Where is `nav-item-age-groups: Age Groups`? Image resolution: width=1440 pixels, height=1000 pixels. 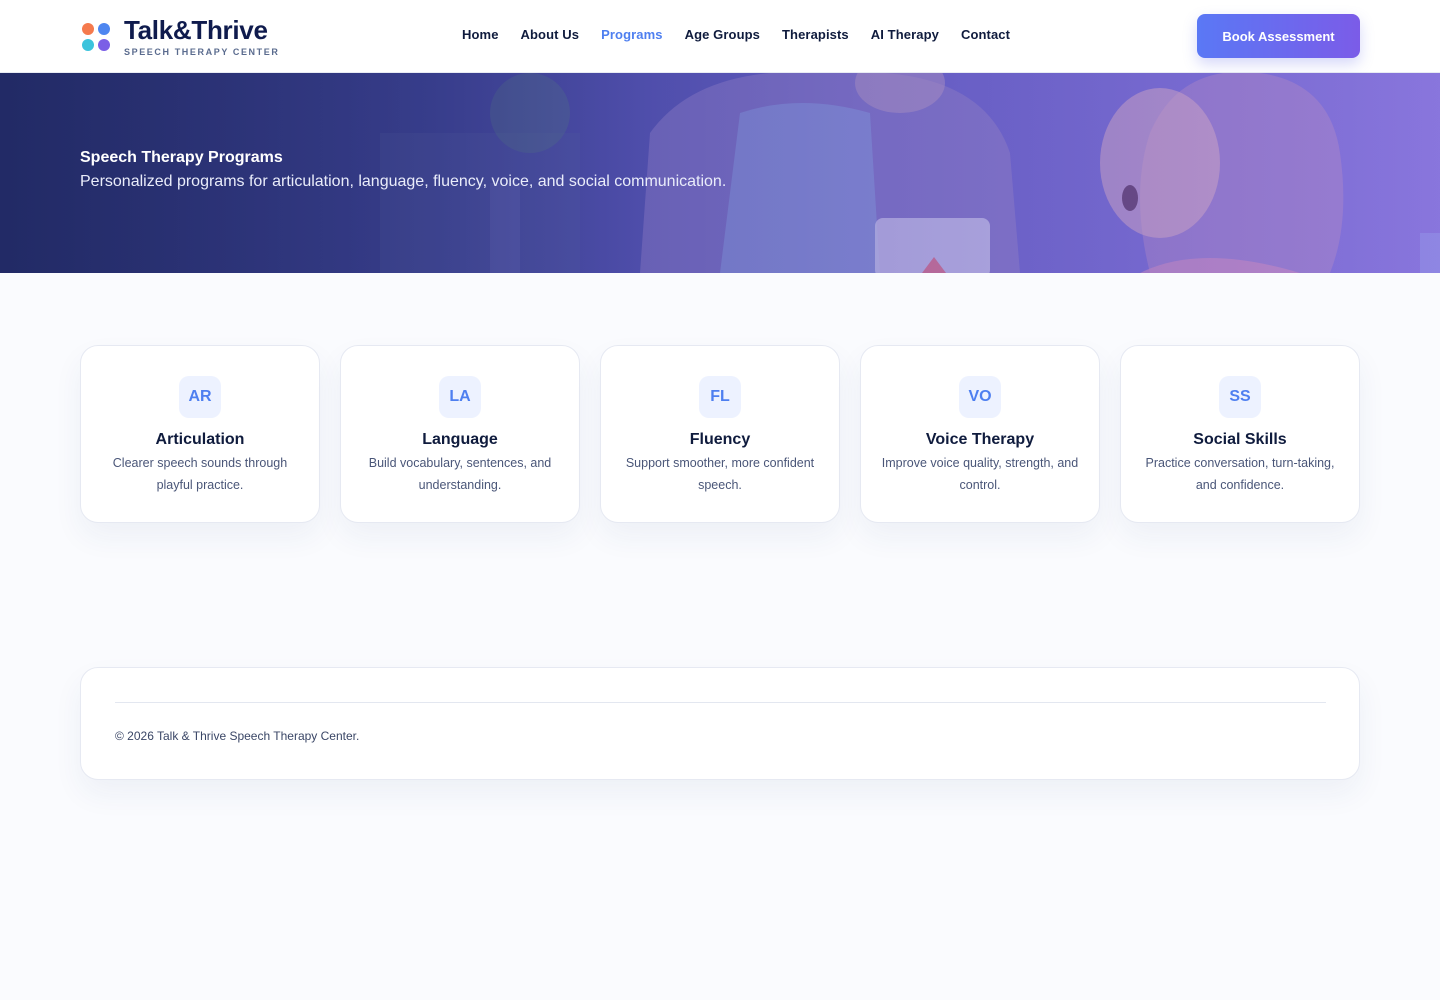
nav-item-age-groups: Age Groups is located at coordinates (722, 34).